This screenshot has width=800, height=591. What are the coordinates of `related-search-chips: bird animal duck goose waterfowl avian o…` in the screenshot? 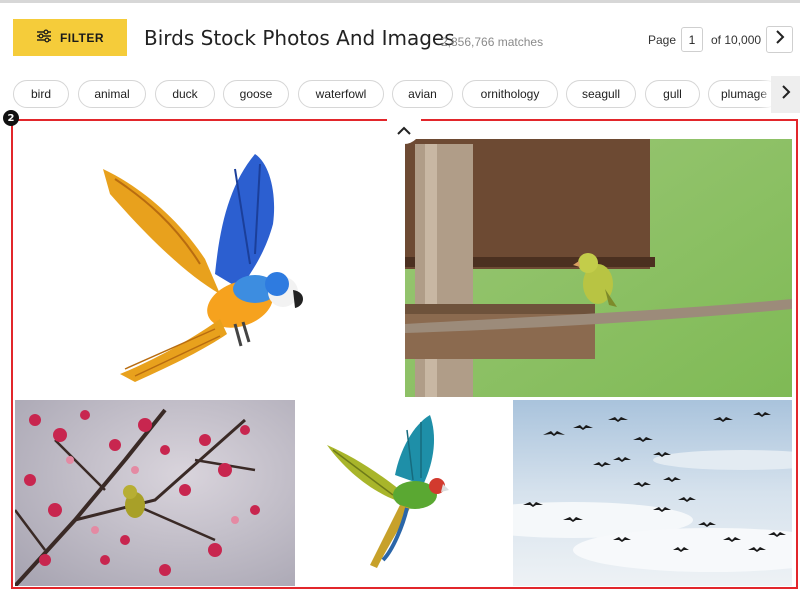 It's located at (400, 95).